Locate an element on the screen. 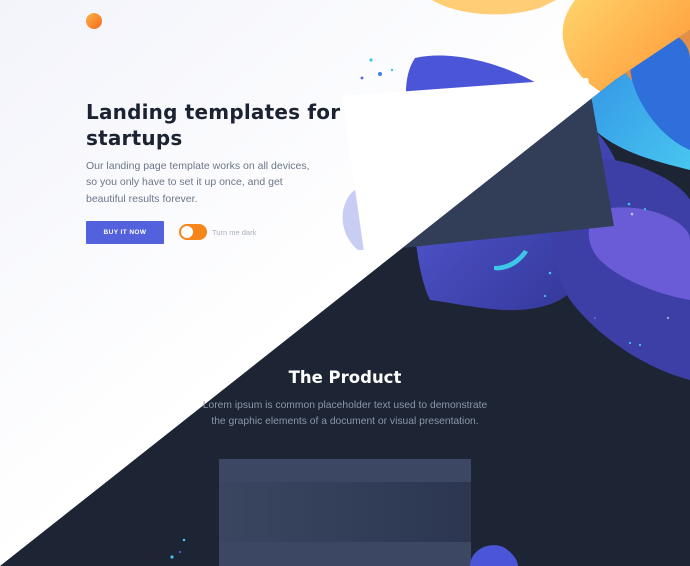 The width and height of the screenshot is (690, 566). buy-it-now-button: BUY IT NOW is located at coordinates (125, 232).